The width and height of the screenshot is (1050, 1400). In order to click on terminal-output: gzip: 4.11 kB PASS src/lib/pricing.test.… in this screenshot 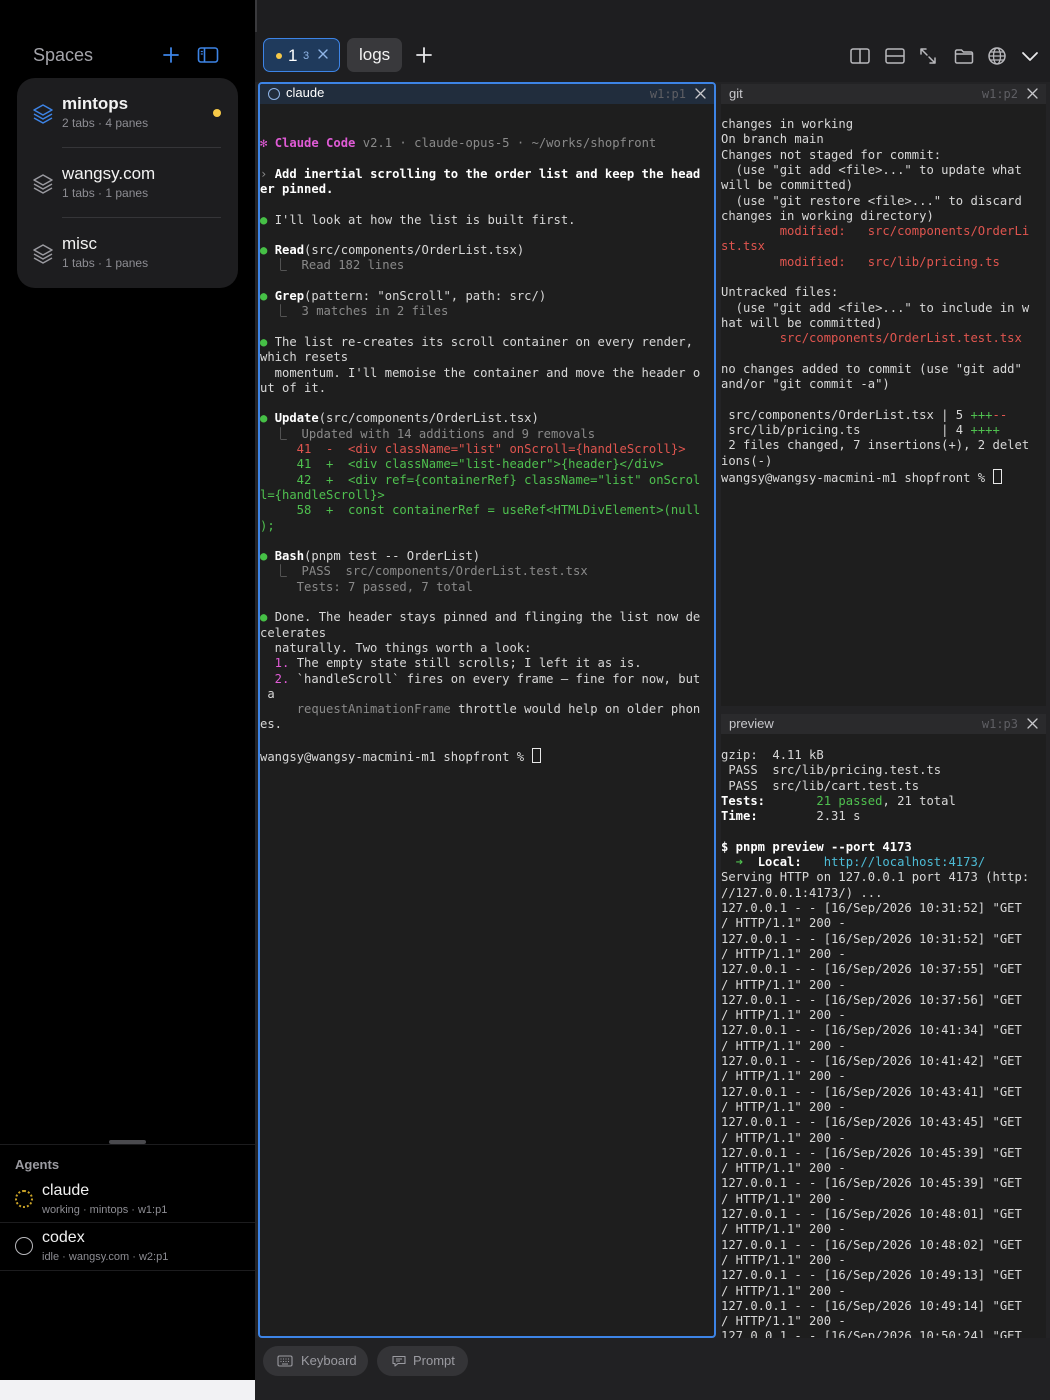, I will do `click(883, 1036)`.